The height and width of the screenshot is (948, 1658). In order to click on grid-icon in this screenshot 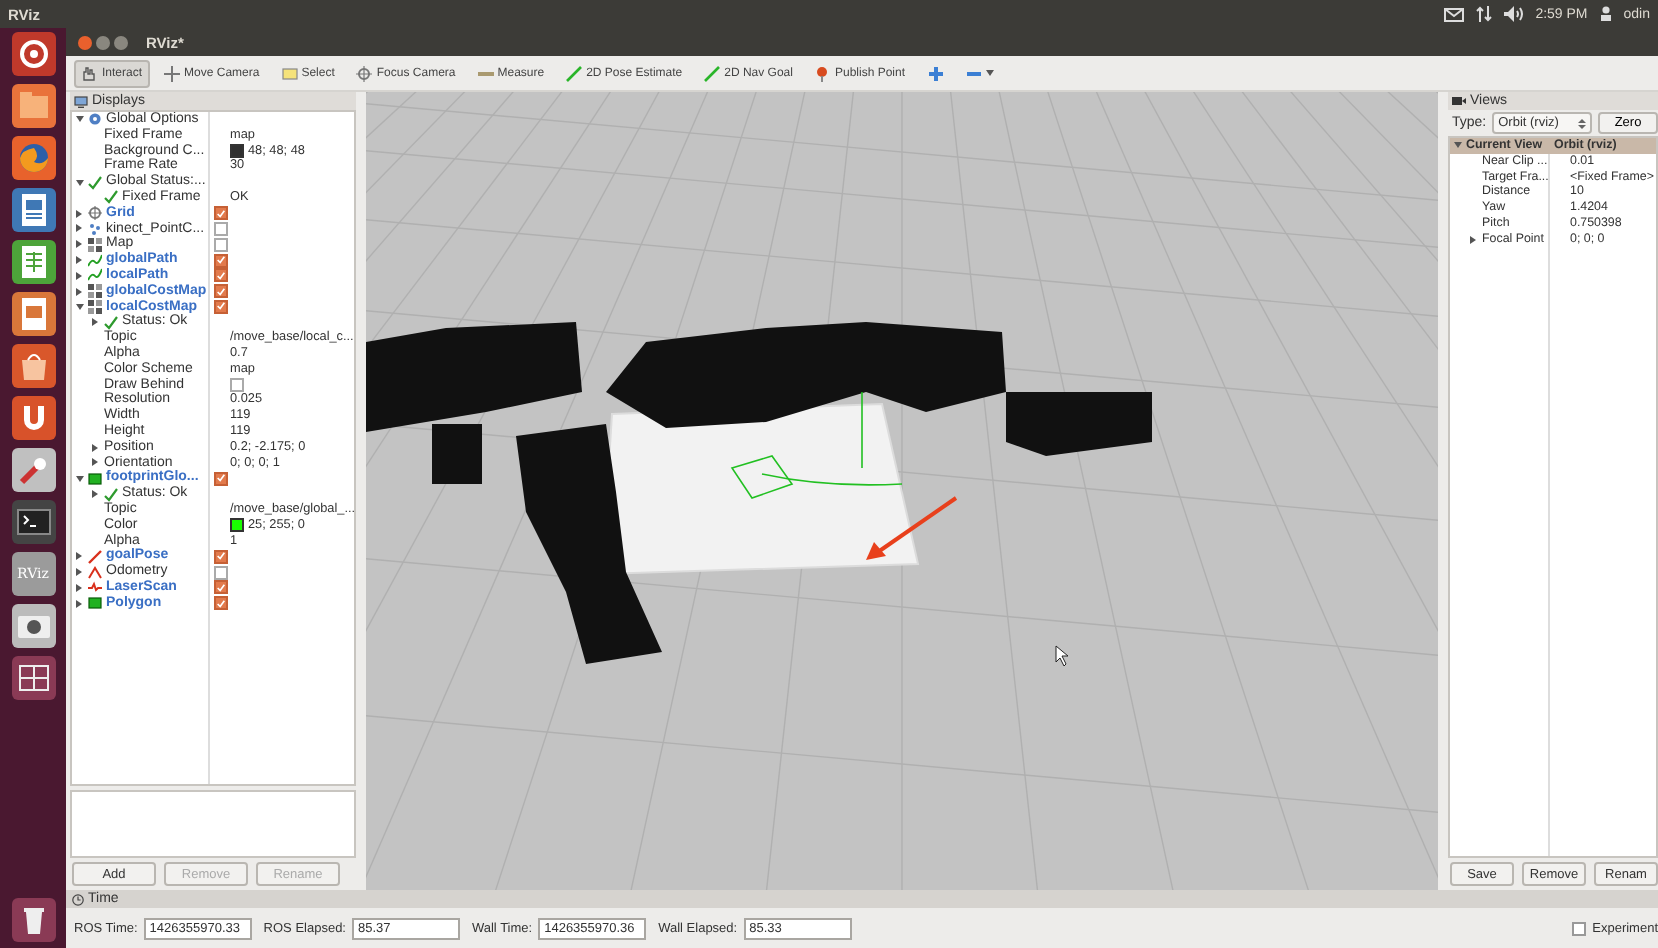, I will do `click(95, 213)`.